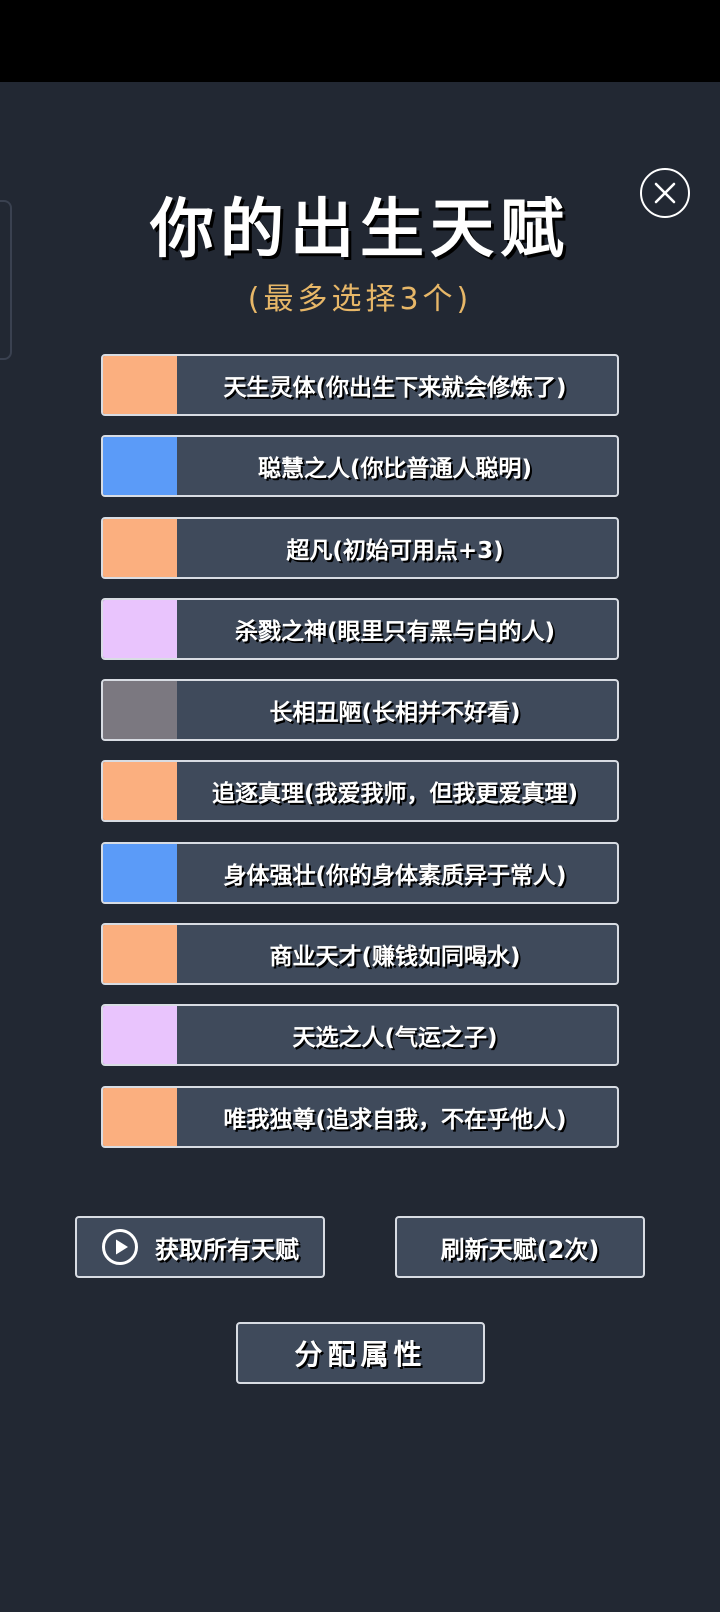 The image size is (720, 1612). I want to click on talent-label: 超凡(初始可用点+3), so click(395, 550).